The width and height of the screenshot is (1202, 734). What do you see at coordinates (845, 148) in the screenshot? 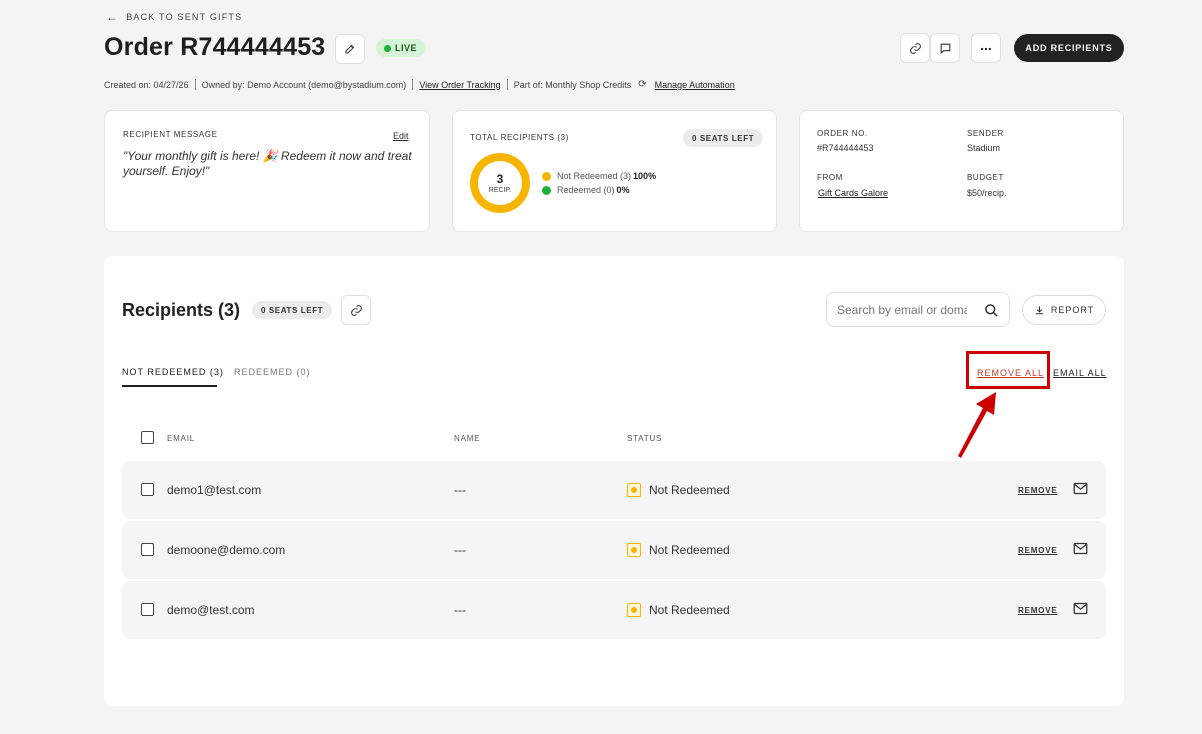
I see `order-no-value: #R744444453` at bounding box center [845, 148].